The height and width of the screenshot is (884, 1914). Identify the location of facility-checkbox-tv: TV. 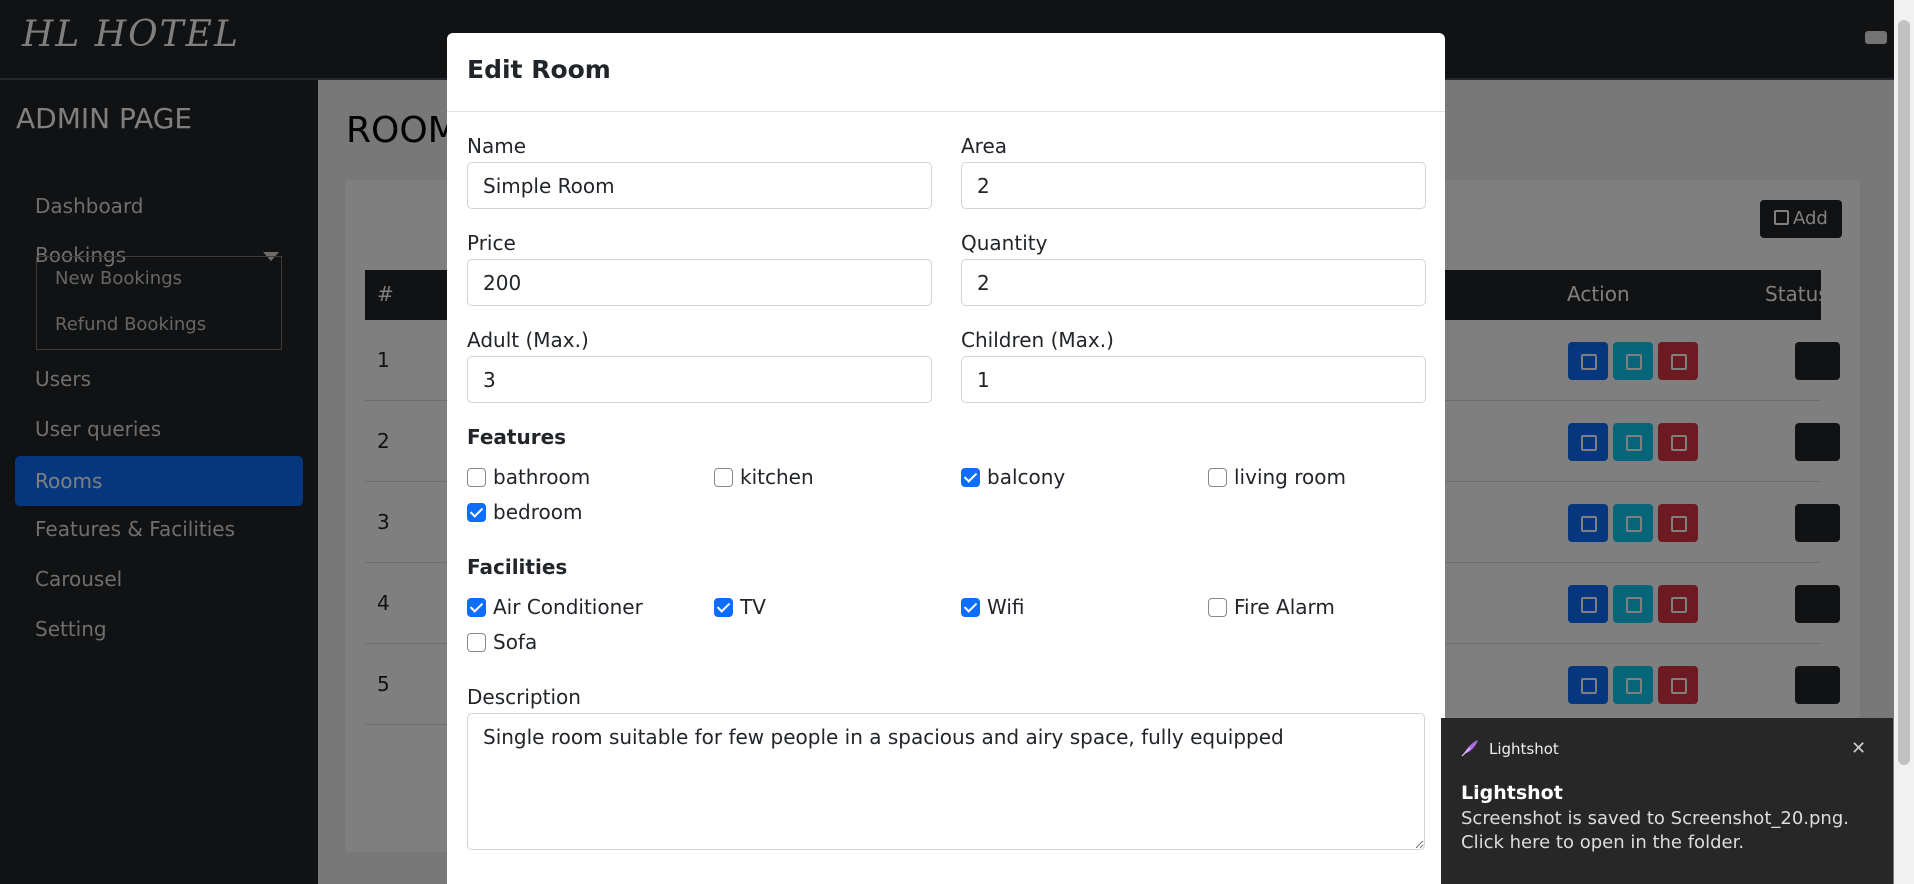
(740, 607).